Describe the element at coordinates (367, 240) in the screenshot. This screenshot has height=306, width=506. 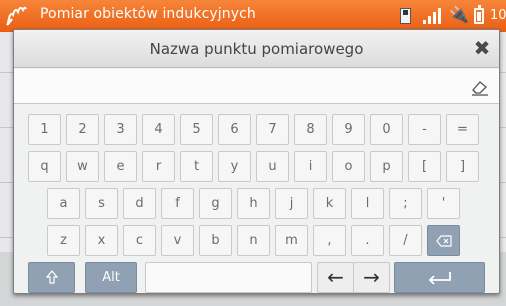
I see `key-period: .` at that location.